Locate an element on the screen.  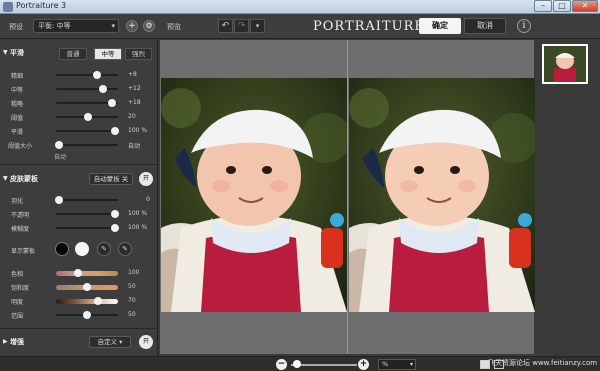
undo-button: ↶ is located at coordinates (225, 26).